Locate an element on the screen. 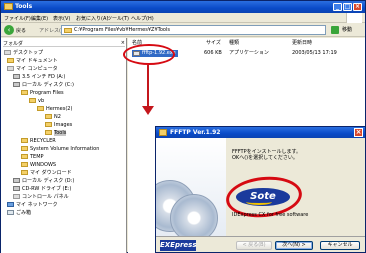  tree-item-recycle-bin: ごみ箱 is located at coordinates (19, 213).